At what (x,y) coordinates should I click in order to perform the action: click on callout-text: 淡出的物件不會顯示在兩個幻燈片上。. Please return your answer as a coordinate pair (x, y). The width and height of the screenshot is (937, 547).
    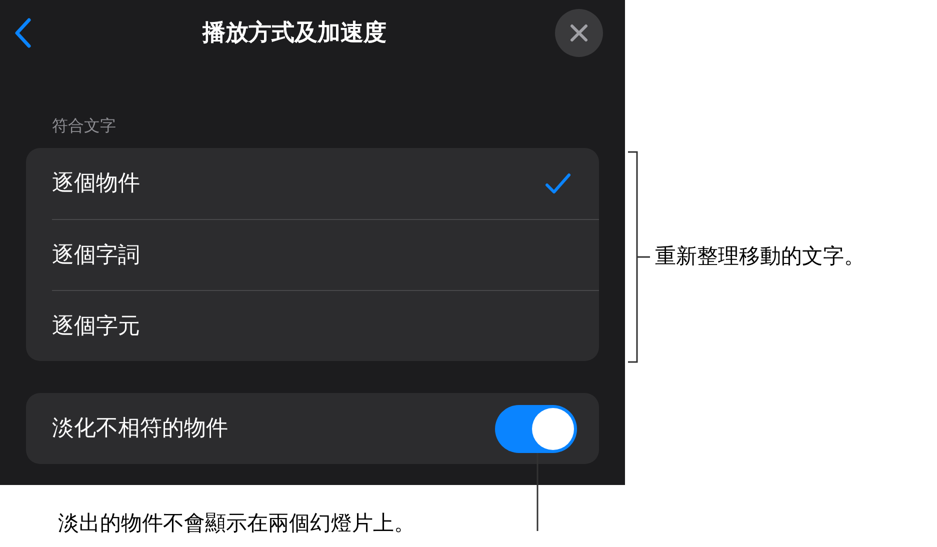
    Looking at the image, I should click on (236, 523).